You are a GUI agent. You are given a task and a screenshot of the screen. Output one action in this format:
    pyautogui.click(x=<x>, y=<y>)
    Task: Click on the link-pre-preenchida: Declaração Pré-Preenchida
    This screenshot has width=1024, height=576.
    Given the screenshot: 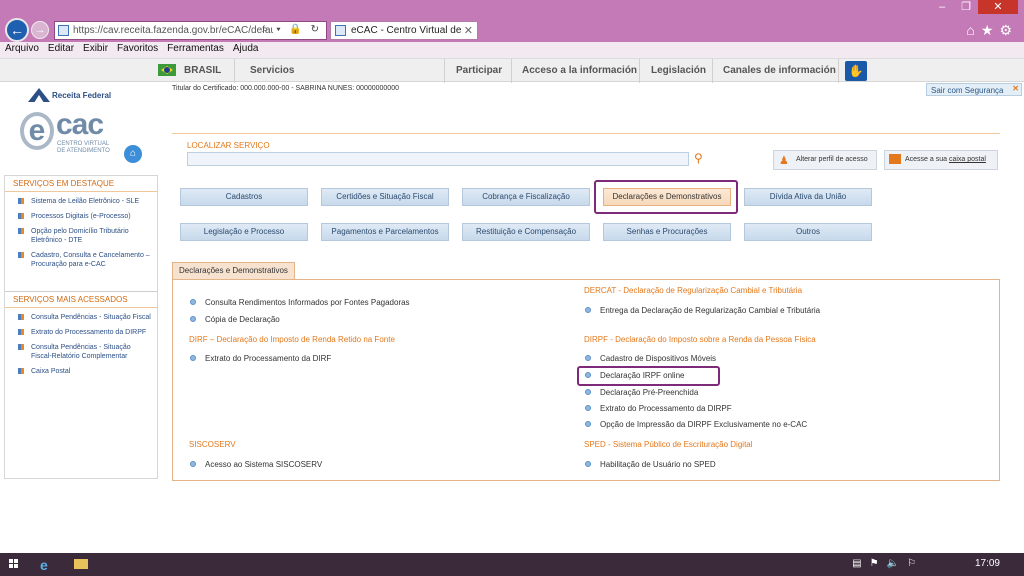 What is the action you would take?
    pyautogui.click(x=641, y=392)
    